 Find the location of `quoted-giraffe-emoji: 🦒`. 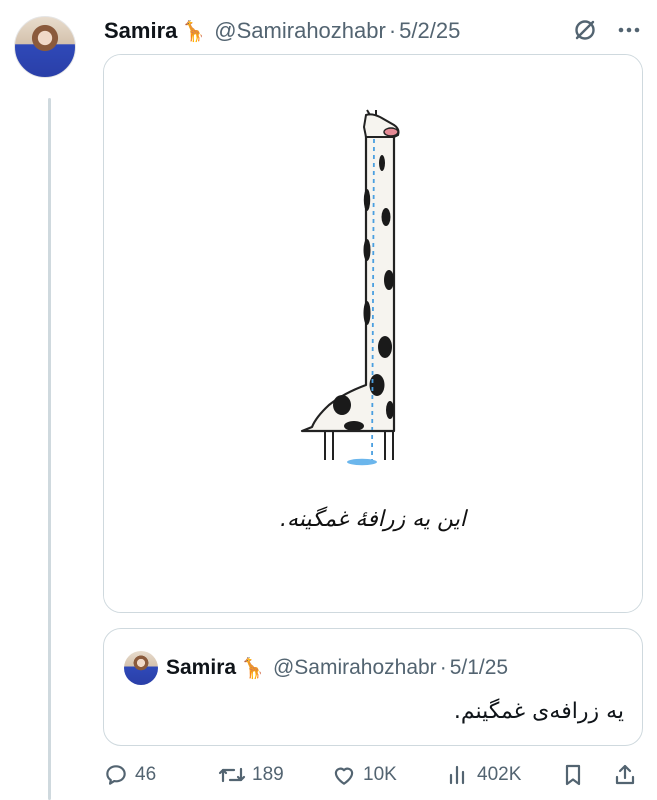

quoted-giraffe-emoji: 🦒 is located at coordinates (252, 668).